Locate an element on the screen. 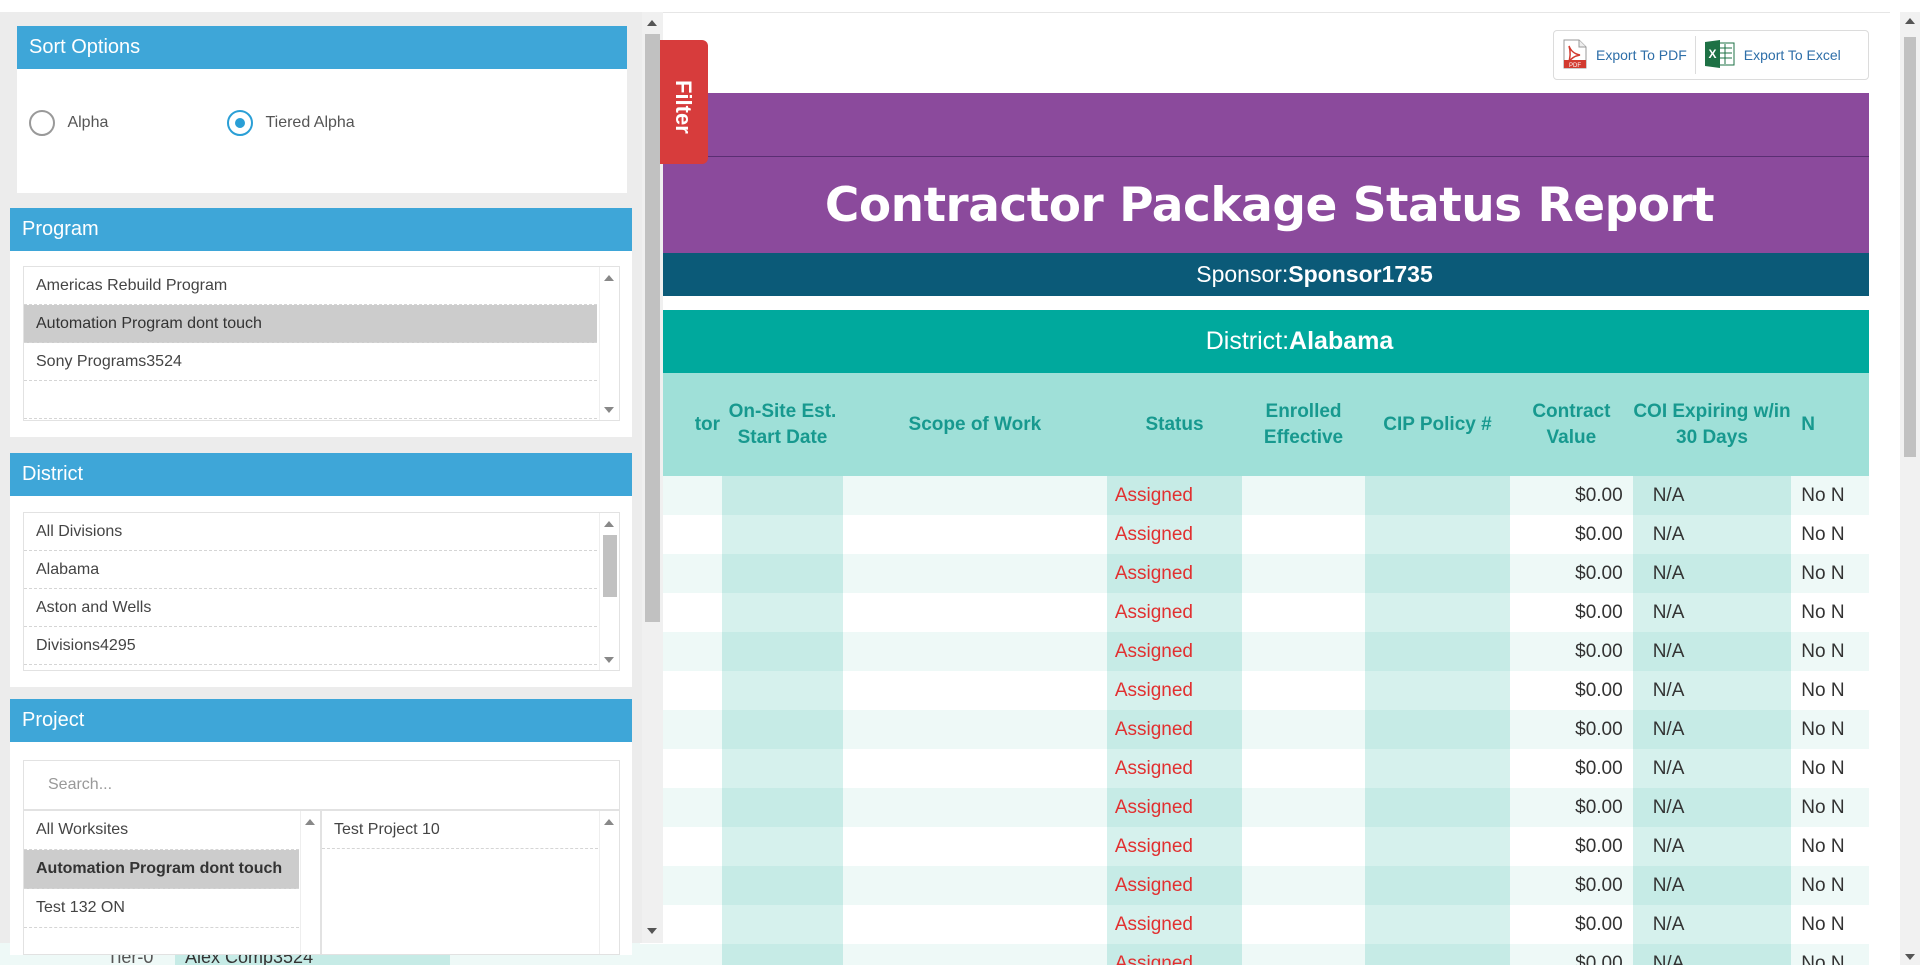 Image resolution: width=1920 pixels, height=965 pixels. district-list-item: Aston and Wells is located at coordinates (310, 608).